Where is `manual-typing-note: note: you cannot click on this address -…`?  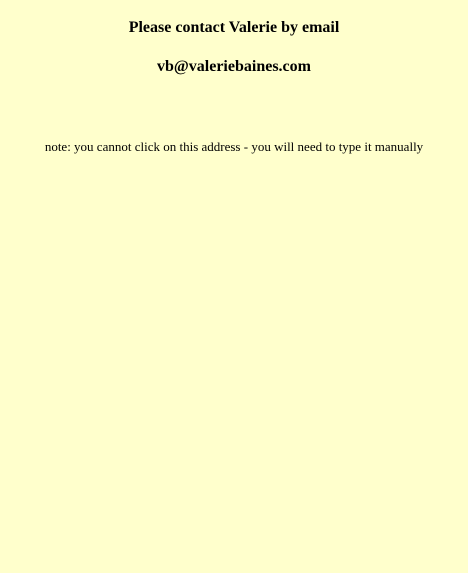
manual-typing-note: note: you cannot click on this address -… is located at coordinates (234, 146).